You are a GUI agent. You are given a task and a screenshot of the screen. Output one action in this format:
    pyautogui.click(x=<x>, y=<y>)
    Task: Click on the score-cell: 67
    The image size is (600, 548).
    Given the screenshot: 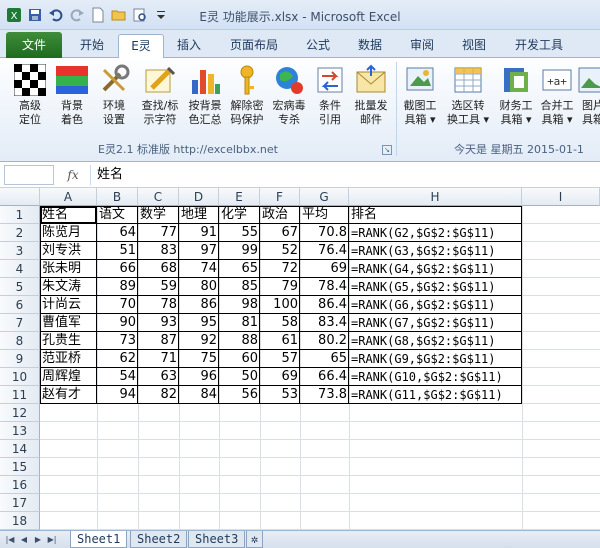 What is the action you would take?
    pyautogui.click(x=280, y=233)
    